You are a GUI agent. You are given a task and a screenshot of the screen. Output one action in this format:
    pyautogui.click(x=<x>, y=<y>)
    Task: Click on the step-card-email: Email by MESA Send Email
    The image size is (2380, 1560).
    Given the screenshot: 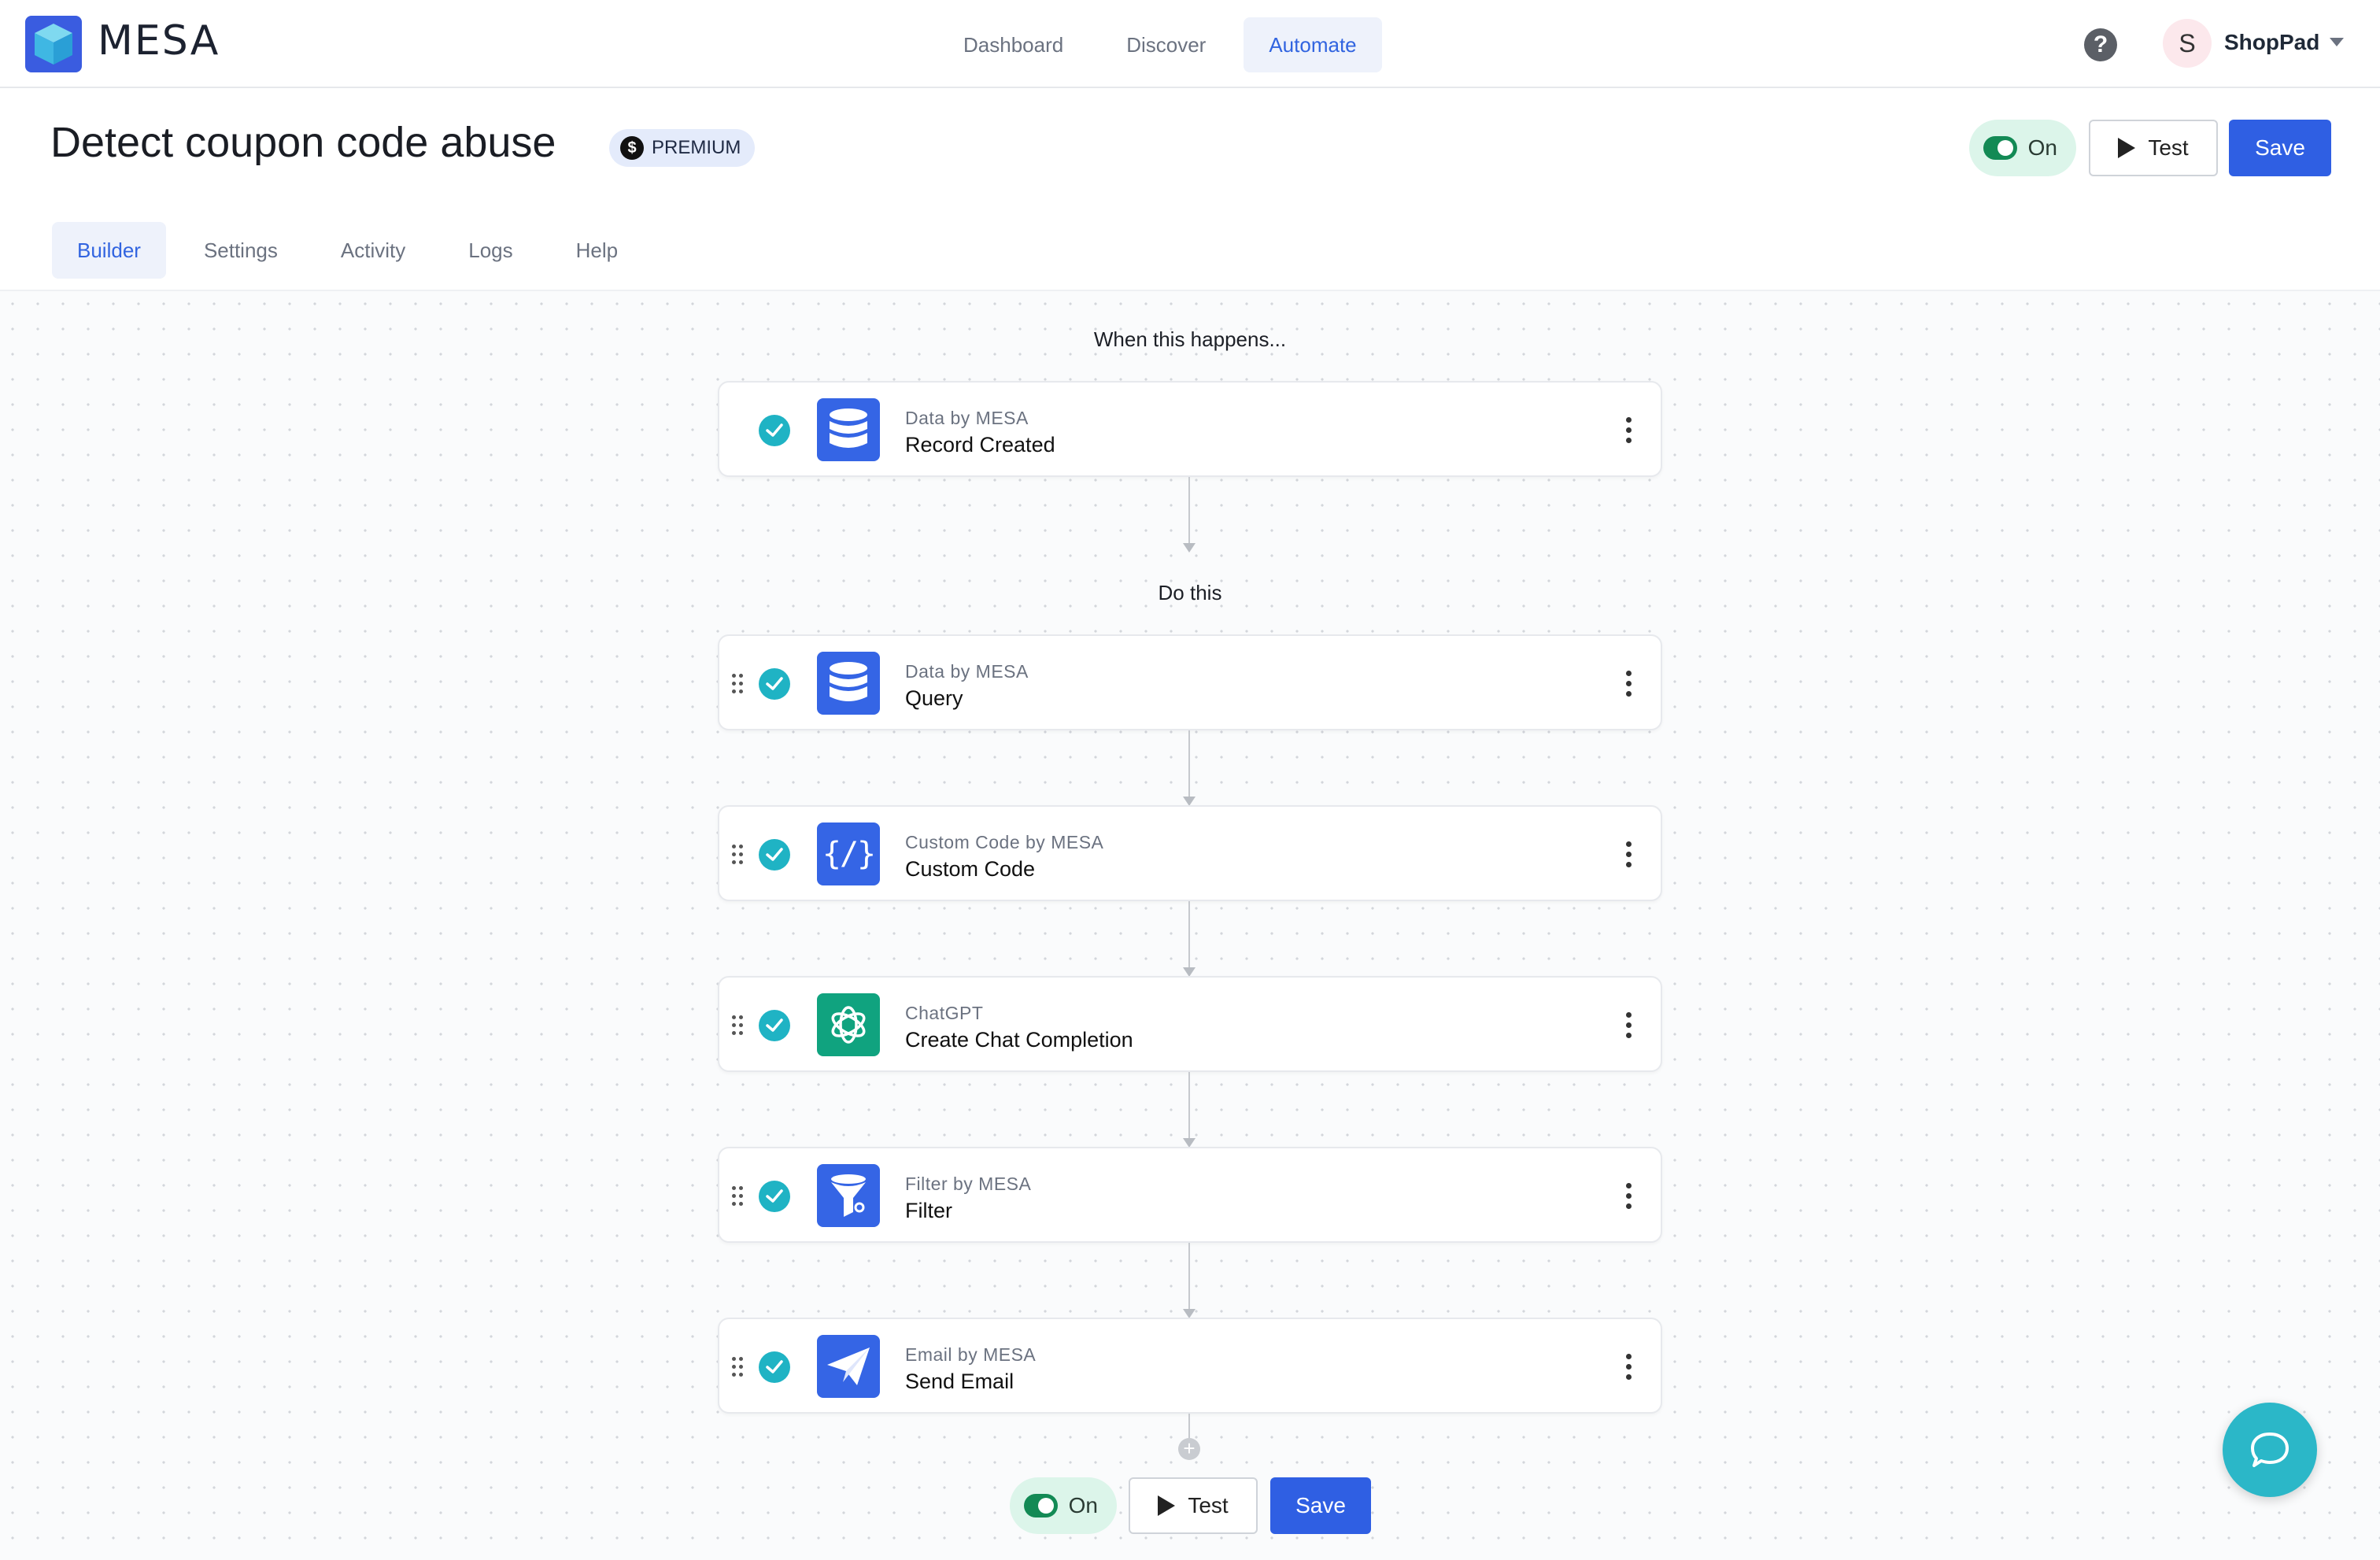 What is the action you would take?
    pyautogui.click(x=1190, y=1366)
    